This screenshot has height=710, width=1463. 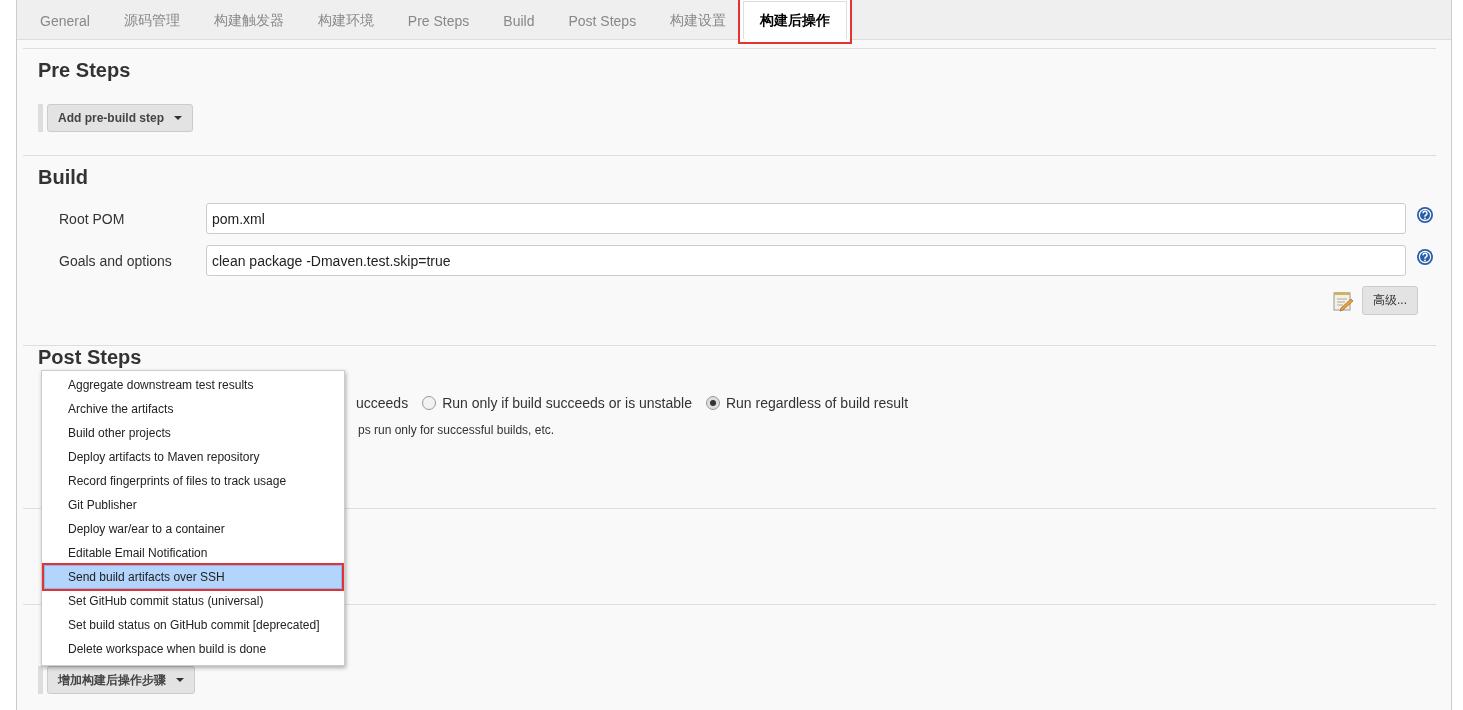 What do you see at coordinates (806, 260) in the screenshot?
I see `text-field: clean package -Dmaven.test.skip=true` at bounding box center [806, 260].